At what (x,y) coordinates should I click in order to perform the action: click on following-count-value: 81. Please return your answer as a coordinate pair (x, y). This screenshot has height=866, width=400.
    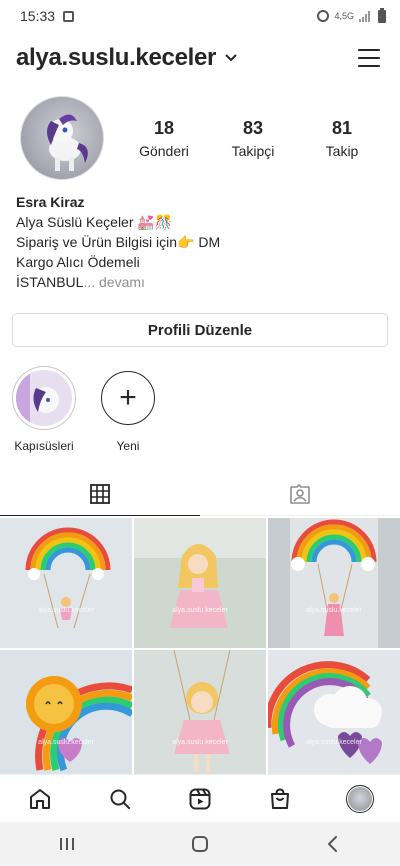
    Looking at the image, I should click on (342, 128).